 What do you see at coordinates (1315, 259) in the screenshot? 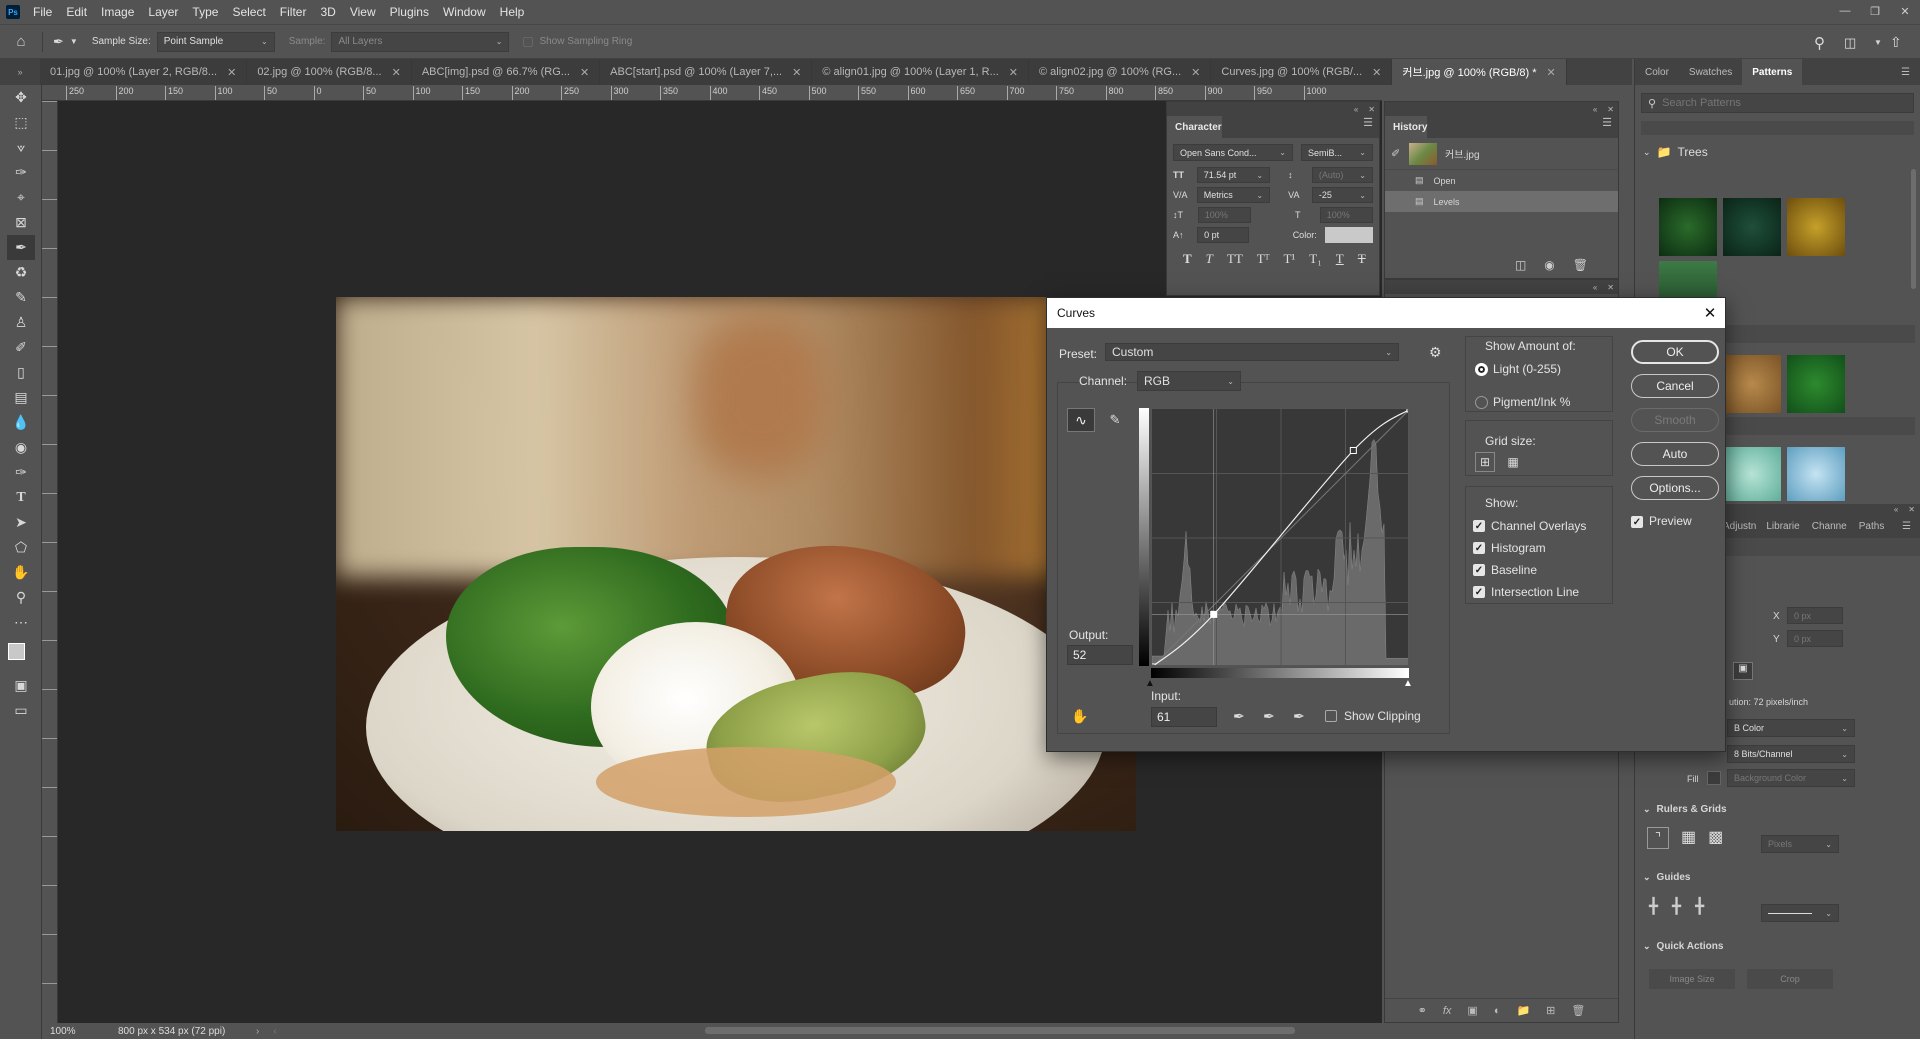
I see `subscript-icon: T₁` at bounding box center [1315, 259].